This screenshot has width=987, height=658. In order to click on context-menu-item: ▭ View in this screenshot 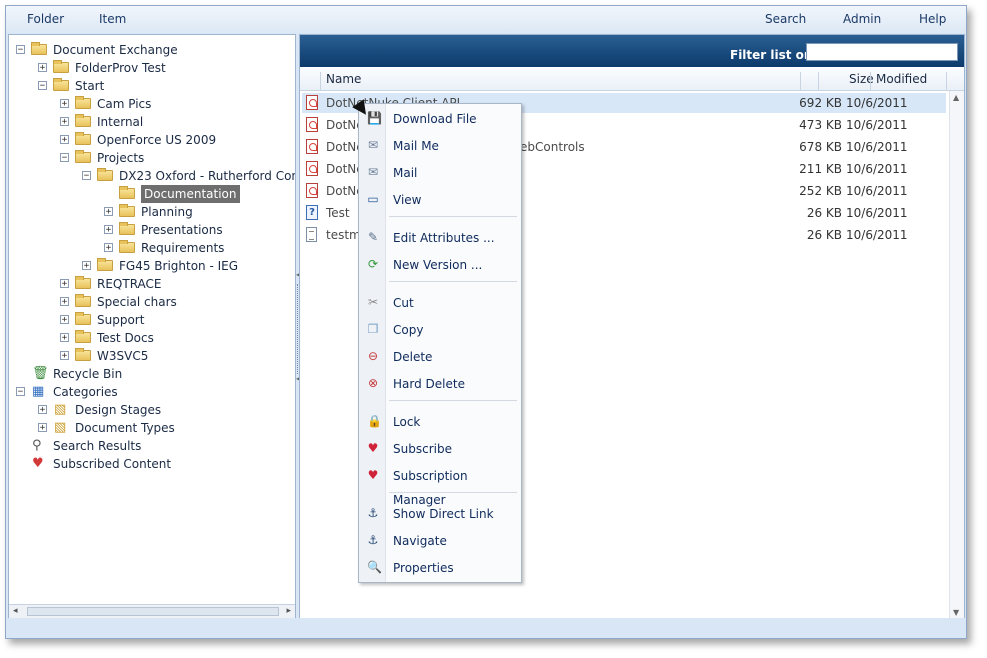, I will do `click(440, 199)`.